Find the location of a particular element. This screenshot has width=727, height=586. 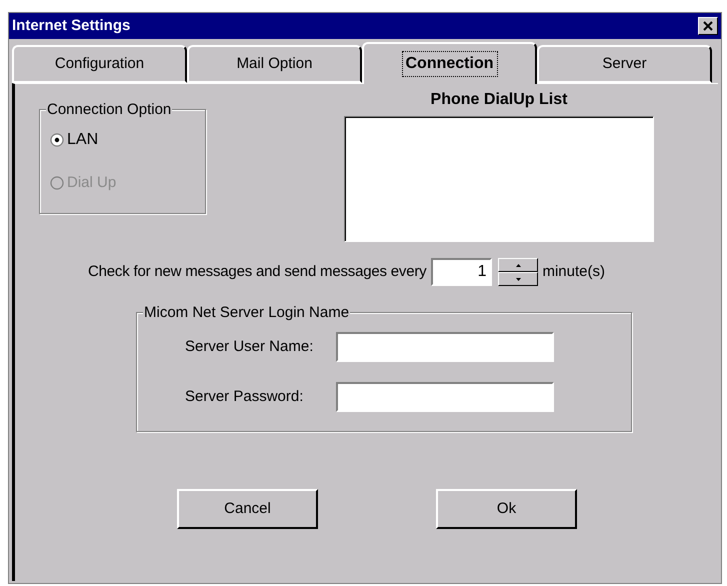

dialup-listbox is located at coordinates (499, 179).